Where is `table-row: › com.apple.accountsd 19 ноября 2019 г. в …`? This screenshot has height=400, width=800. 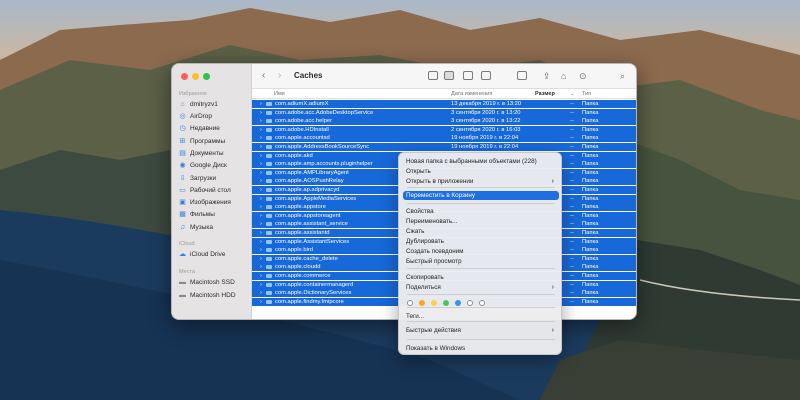
table-row: › com.apple.accountsd 19 ноября 2019 г. в … is located at coordinates (444, 138).